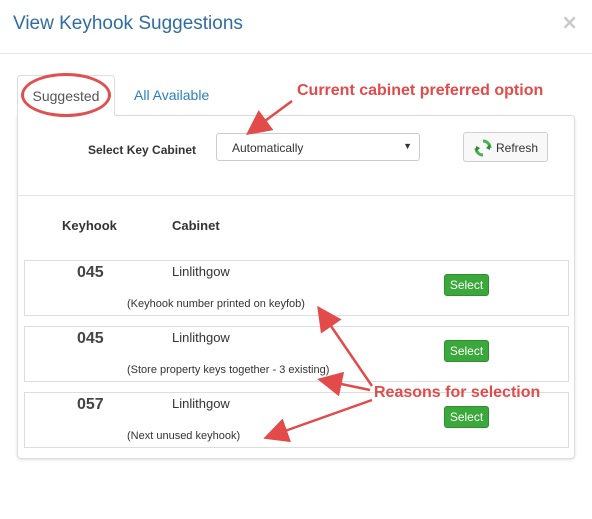 This screenshot has width=592, height=519. Describe the element at coordinates (309, 271) in the screenshot. I see `annotation-arrows` at that location.